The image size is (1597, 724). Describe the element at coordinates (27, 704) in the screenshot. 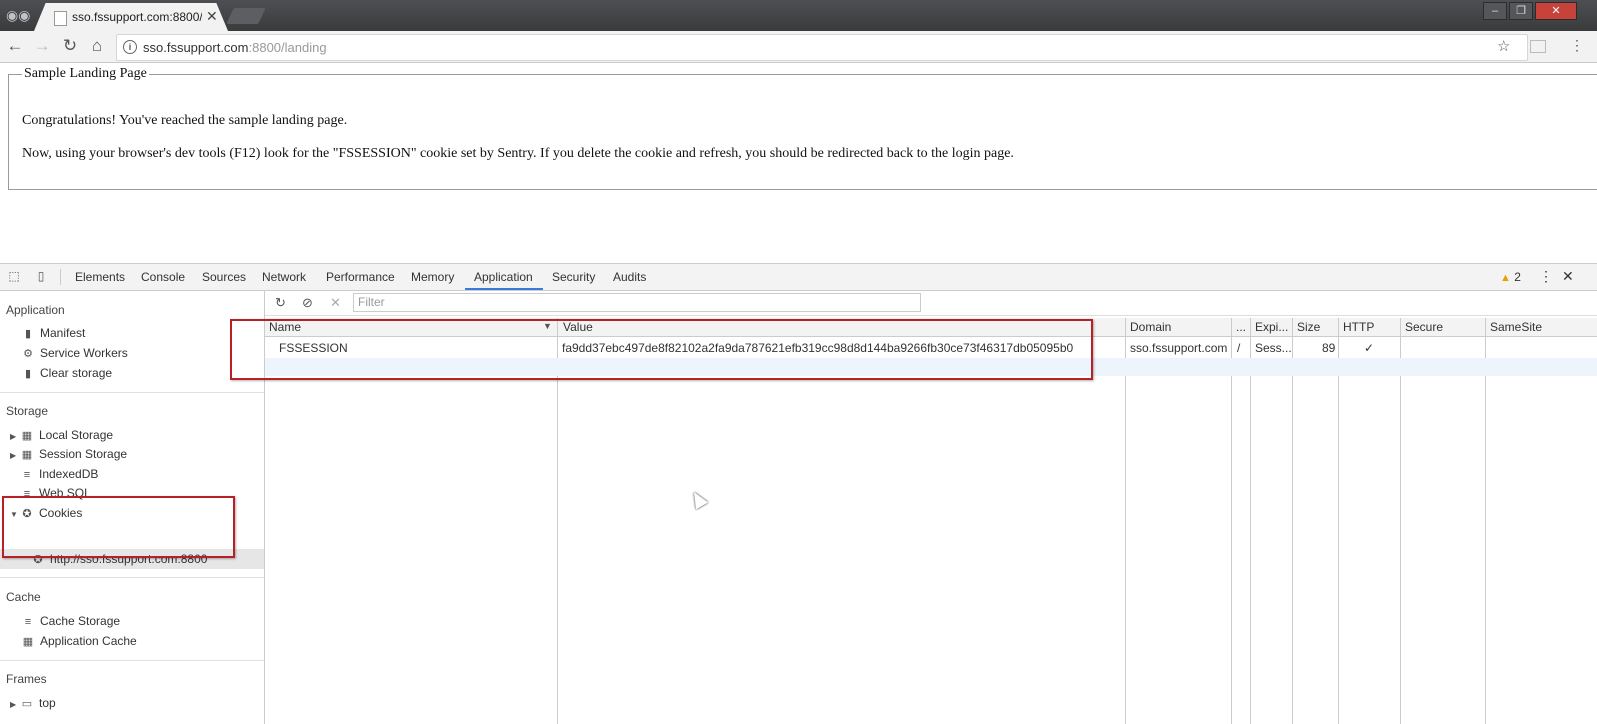

I see `frame-icon: ▭` at that location.